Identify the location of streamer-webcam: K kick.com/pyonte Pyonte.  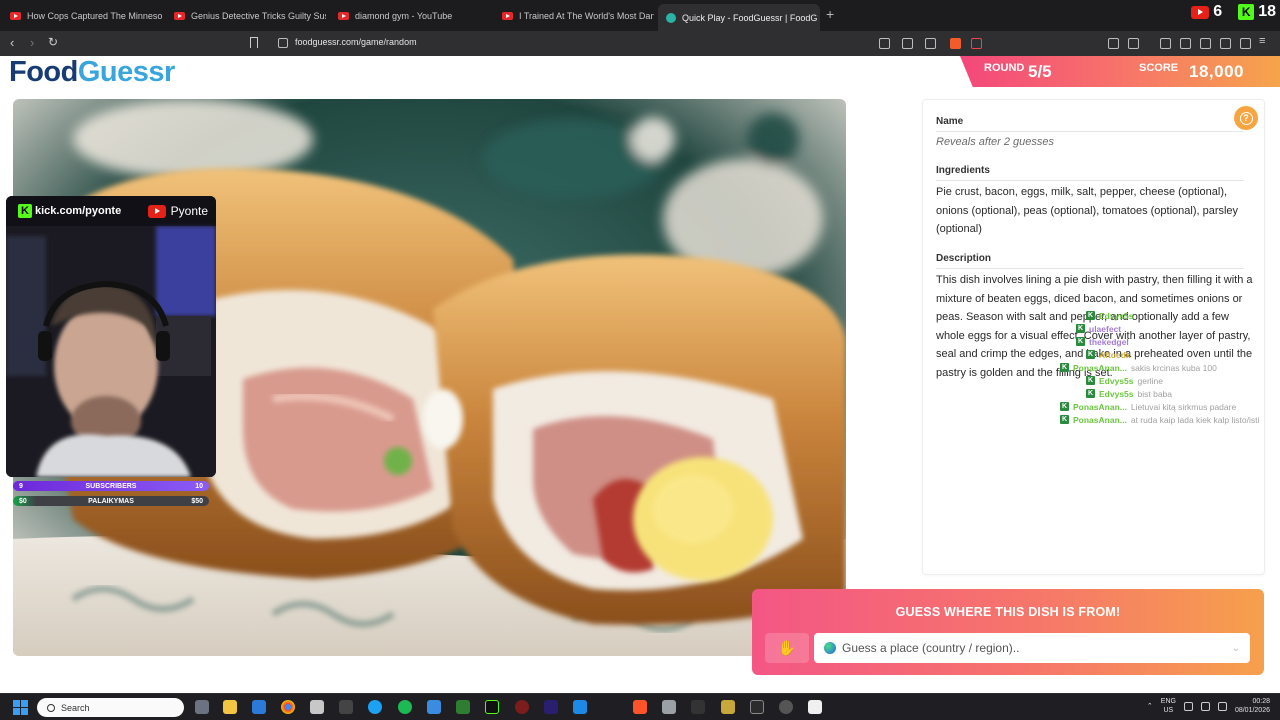
(111, 336).